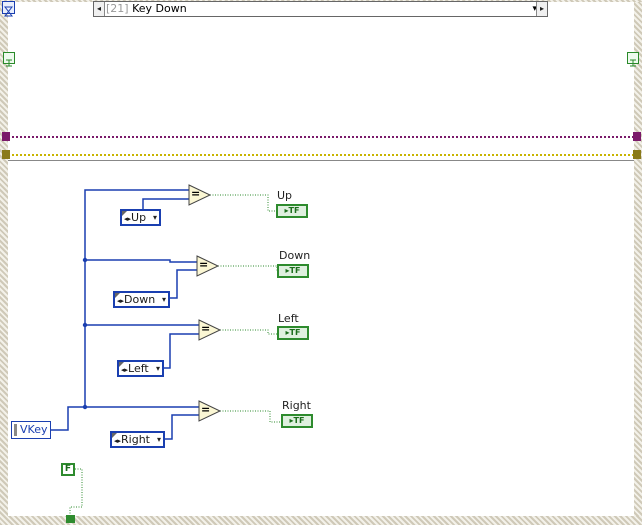 The height and width of the screenshot is (525, 642). Describe the element at coordinates (292, 211) in the screenshot. I see `indicator-up-terminal: ▸TF` at that location.